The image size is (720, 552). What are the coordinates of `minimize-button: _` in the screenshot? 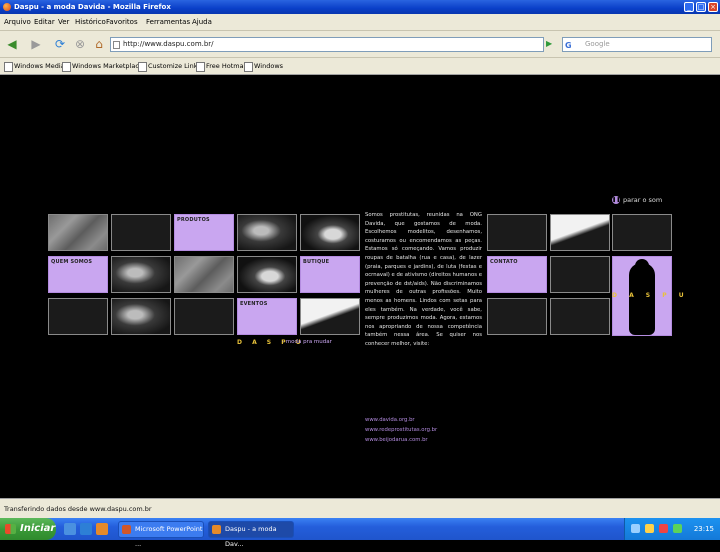 It's located at (689, 7).